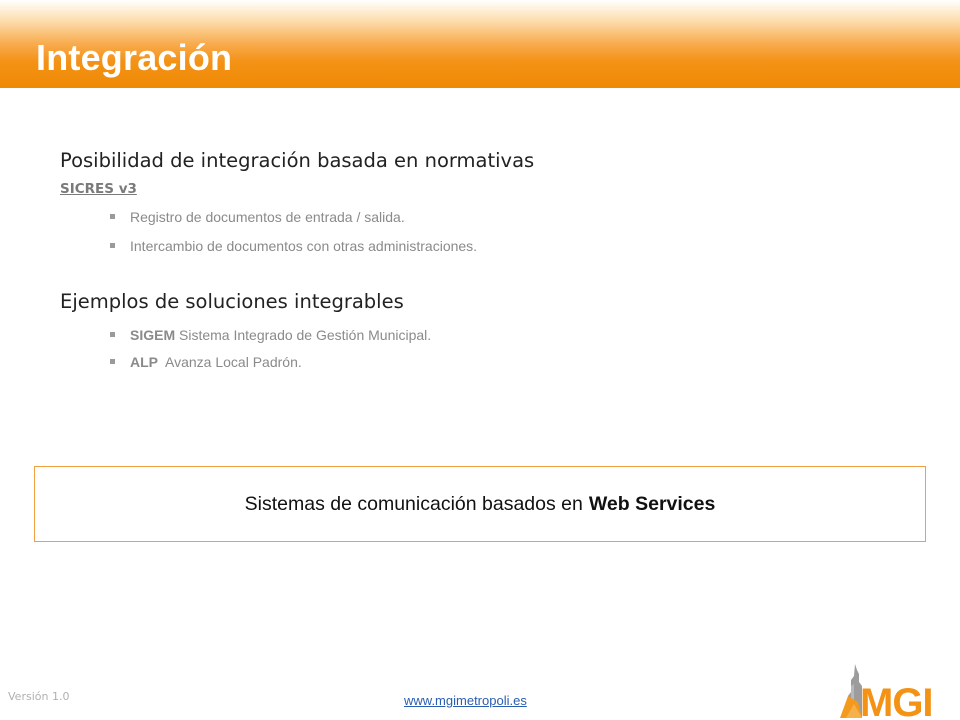 This screenshot has width=960, height=720. I want to click on bullet-bold-term: ALP, so click(144, 362).